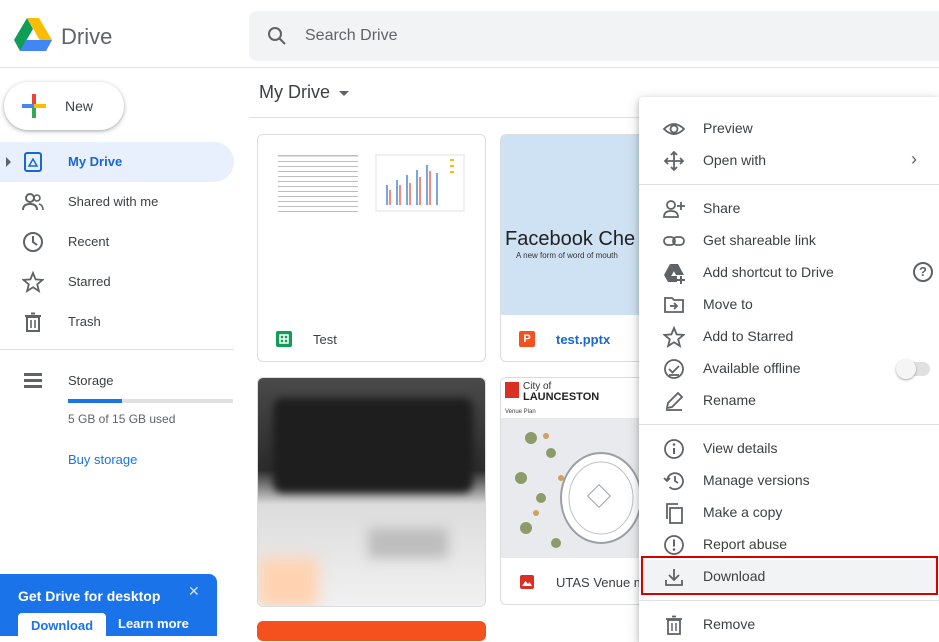 The width and height of the screenshot is (939, 642). Describe the element at coordinates (371, 225) in the screenshot. I see `file-thumbnail` at that location.